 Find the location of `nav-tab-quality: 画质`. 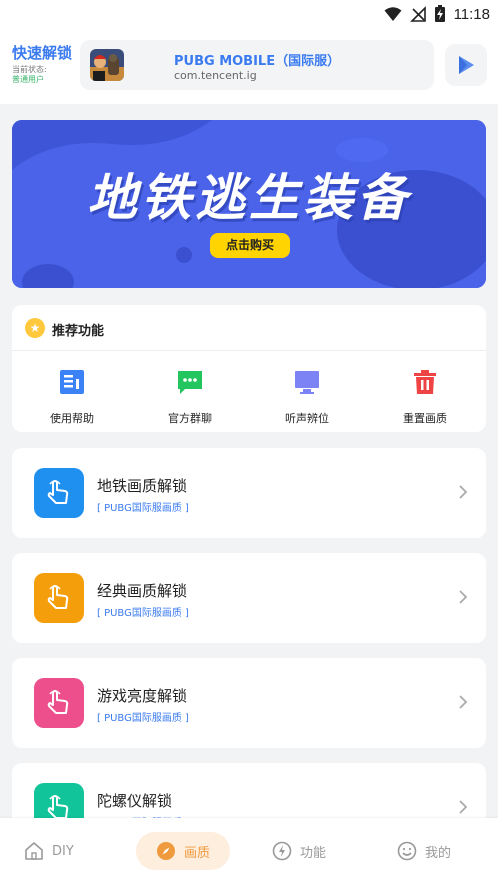

nav-tab-quality: 画质 is located at coordinates (183, 851).